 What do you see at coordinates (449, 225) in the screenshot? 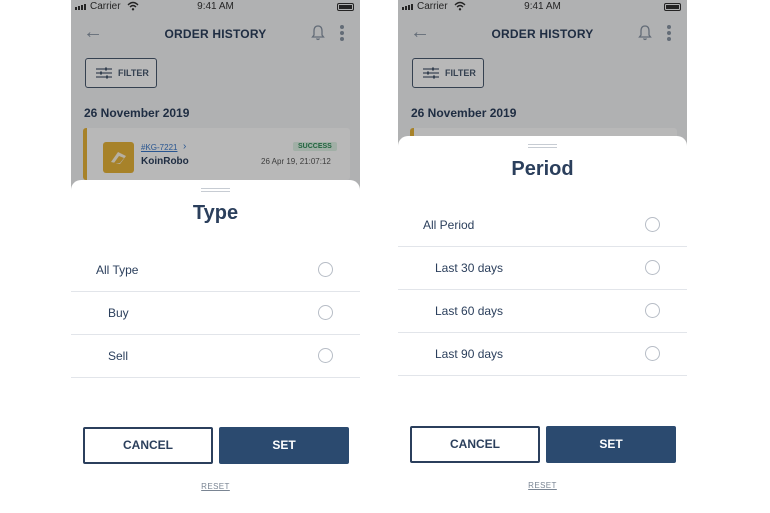
I see `option-label: All Period` at bounding box center [449, 225].